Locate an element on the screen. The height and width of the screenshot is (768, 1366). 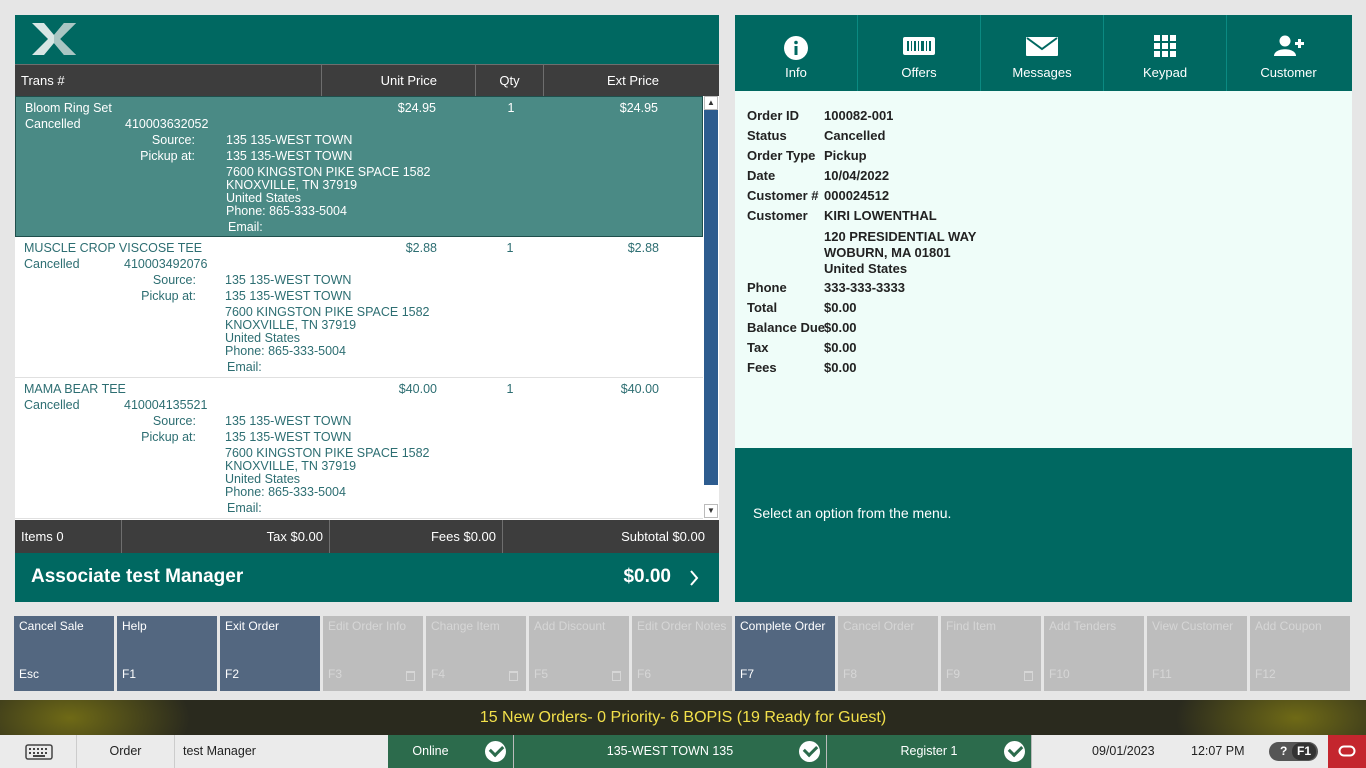
fkey-shortcut: F9 is located at coordinates (953, 674).